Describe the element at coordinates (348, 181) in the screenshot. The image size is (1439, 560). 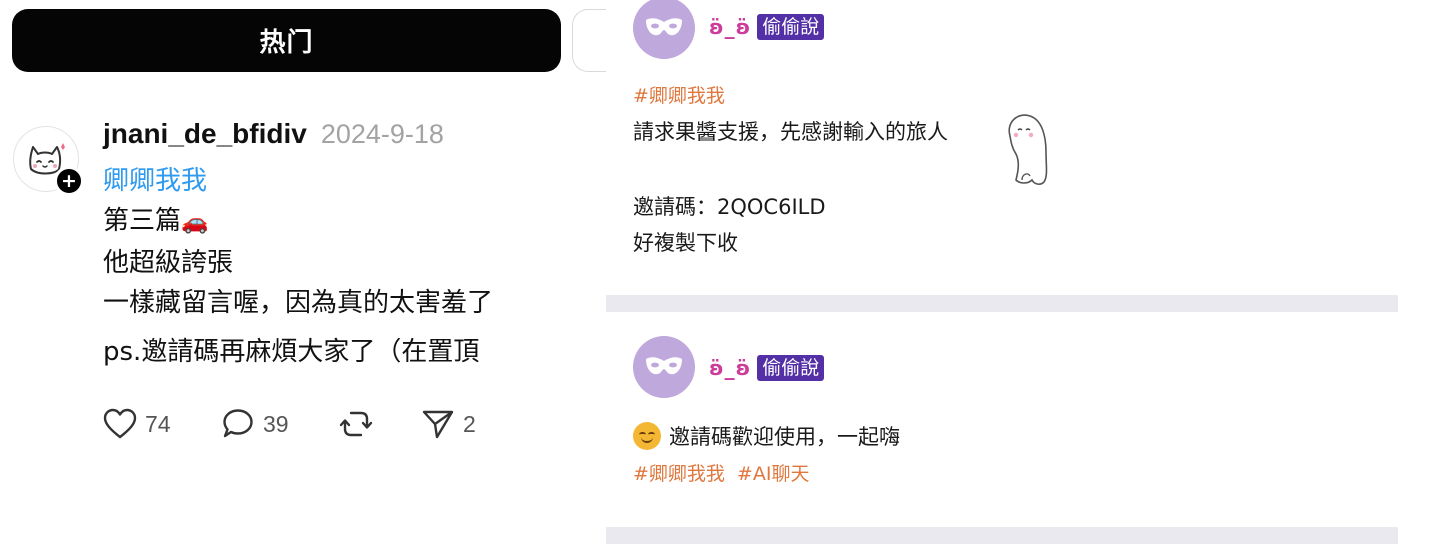
I see `topic-tag-link: 卿卿我我` at that location.